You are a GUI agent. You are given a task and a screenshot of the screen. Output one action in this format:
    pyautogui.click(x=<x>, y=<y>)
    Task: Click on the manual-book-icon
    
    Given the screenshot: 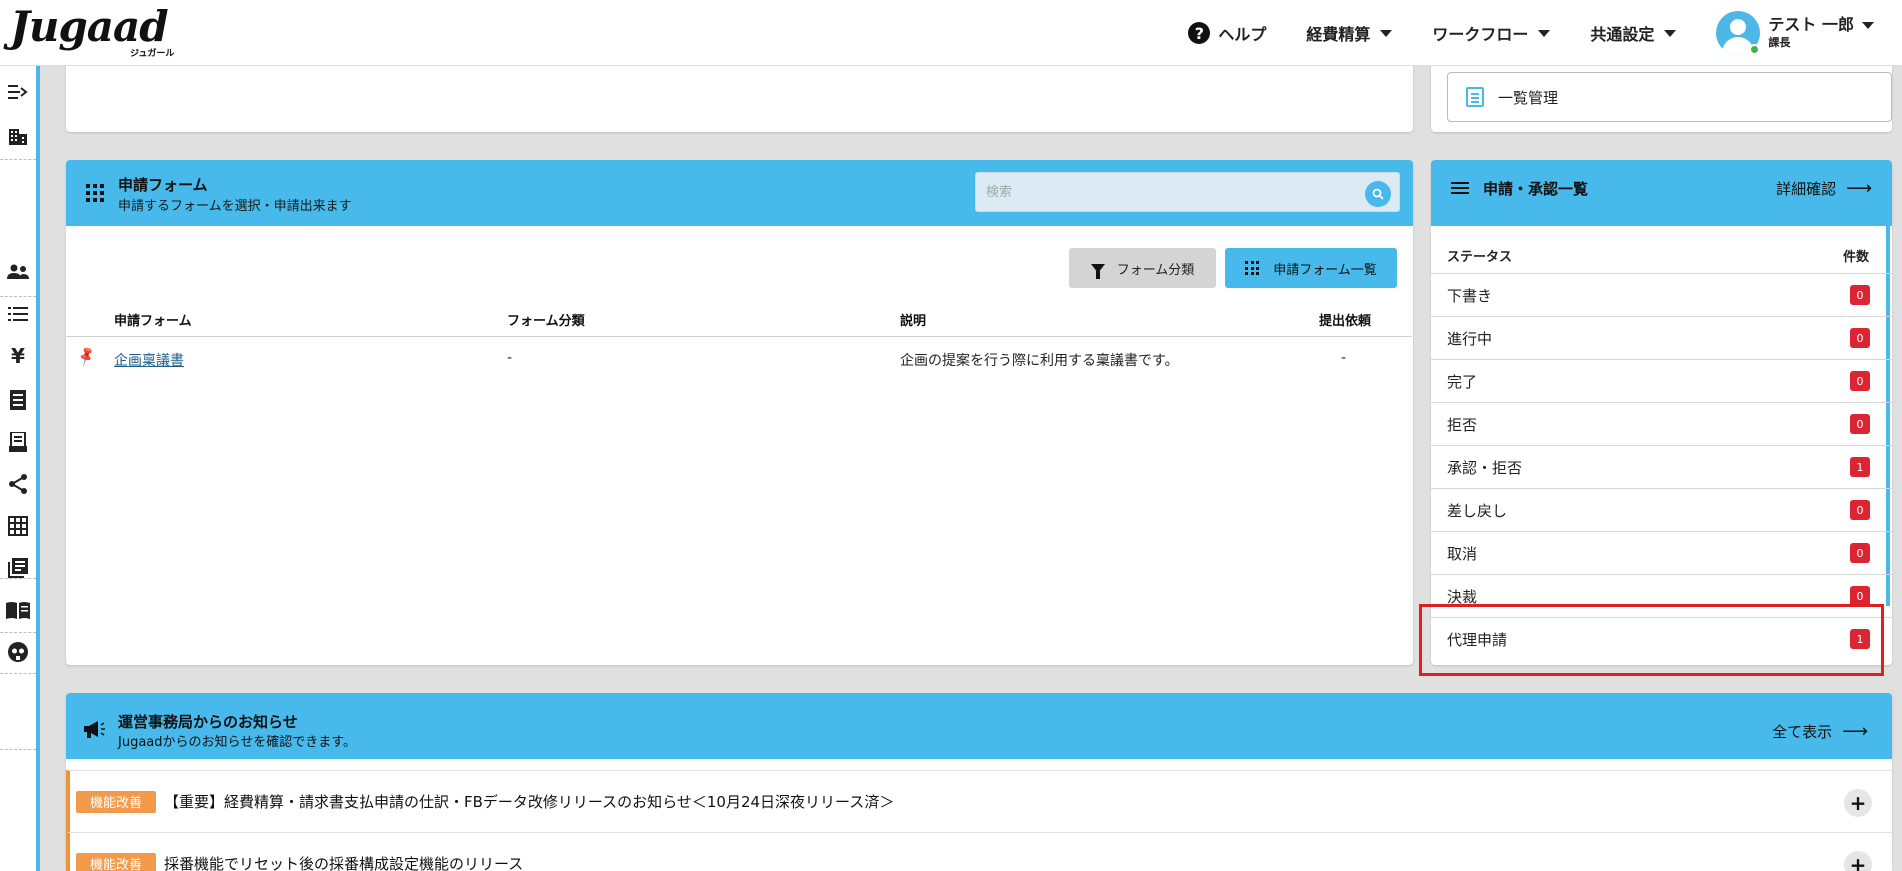 What is the action you would take?
    pyautogui.click(x=18, y=610)
    